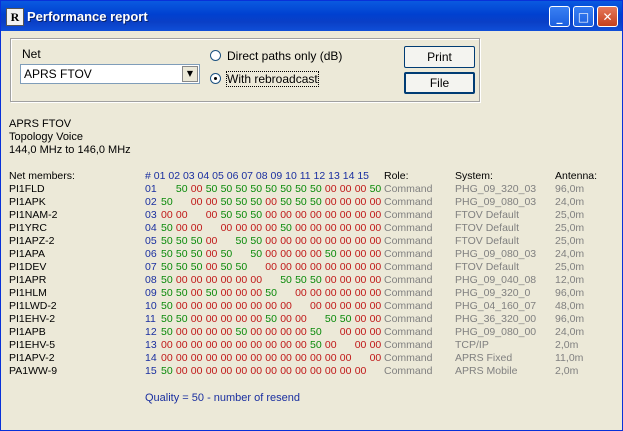  Describe the element at coordinates (567, 345) in the screenshot. I see `member-antenna: 2,0m` at that location.